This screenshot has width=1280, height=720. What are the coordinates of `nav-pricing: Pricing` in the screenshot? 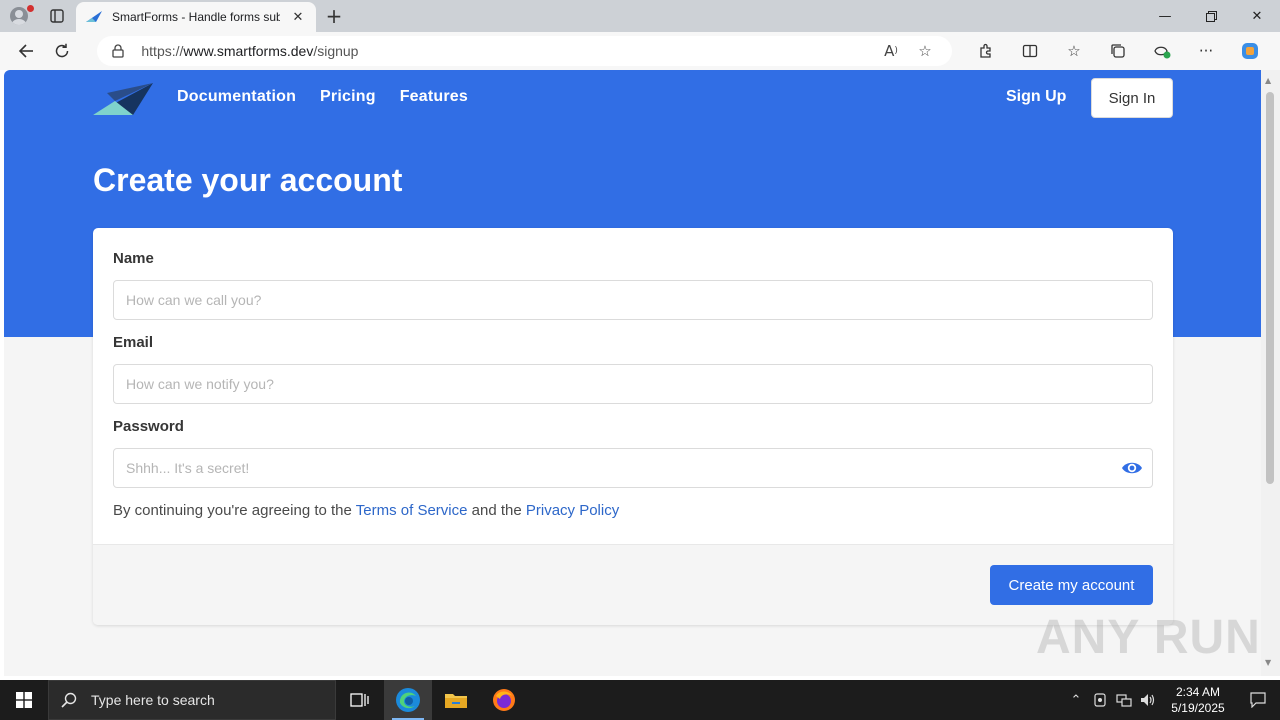 It's located at (348, 97).